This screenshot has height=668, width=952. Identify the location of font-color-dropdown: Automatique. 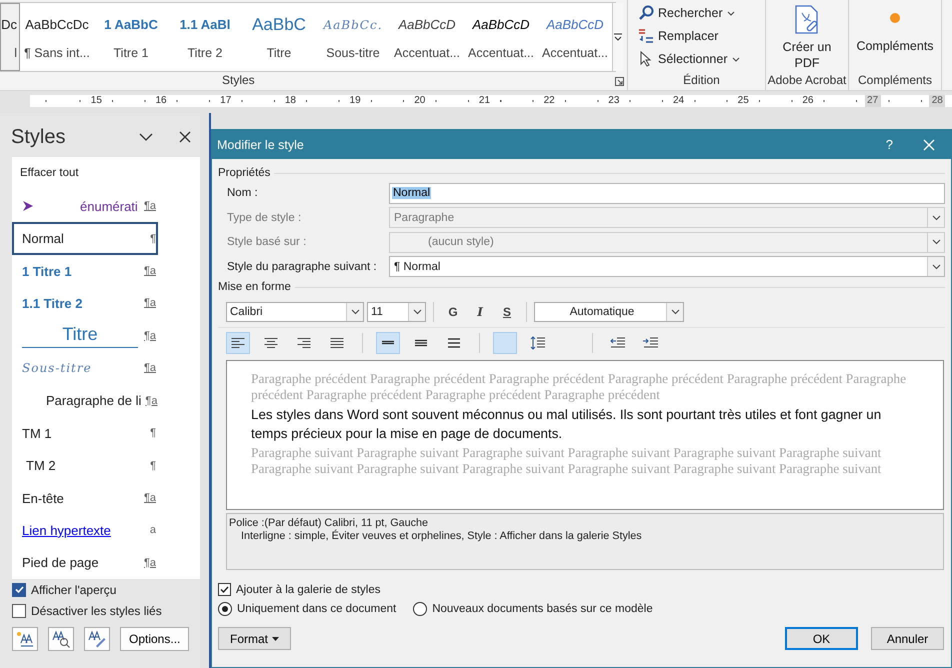
(609, 312).